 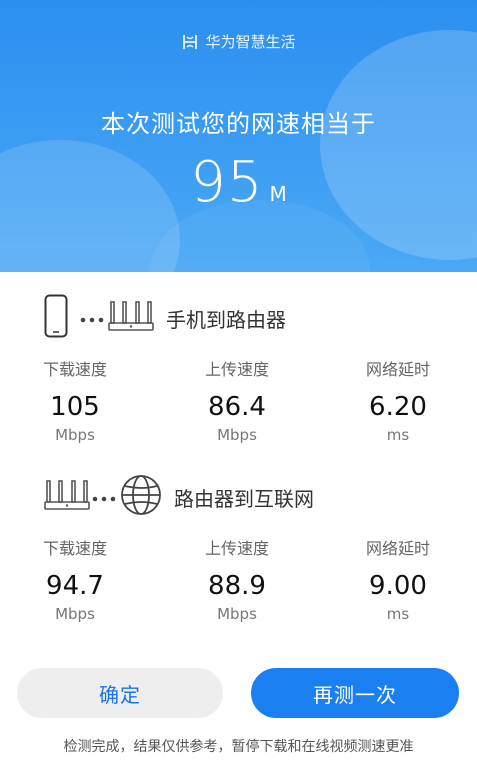 I want to click on stat-value: 86.4, so click(x=237, y=407).